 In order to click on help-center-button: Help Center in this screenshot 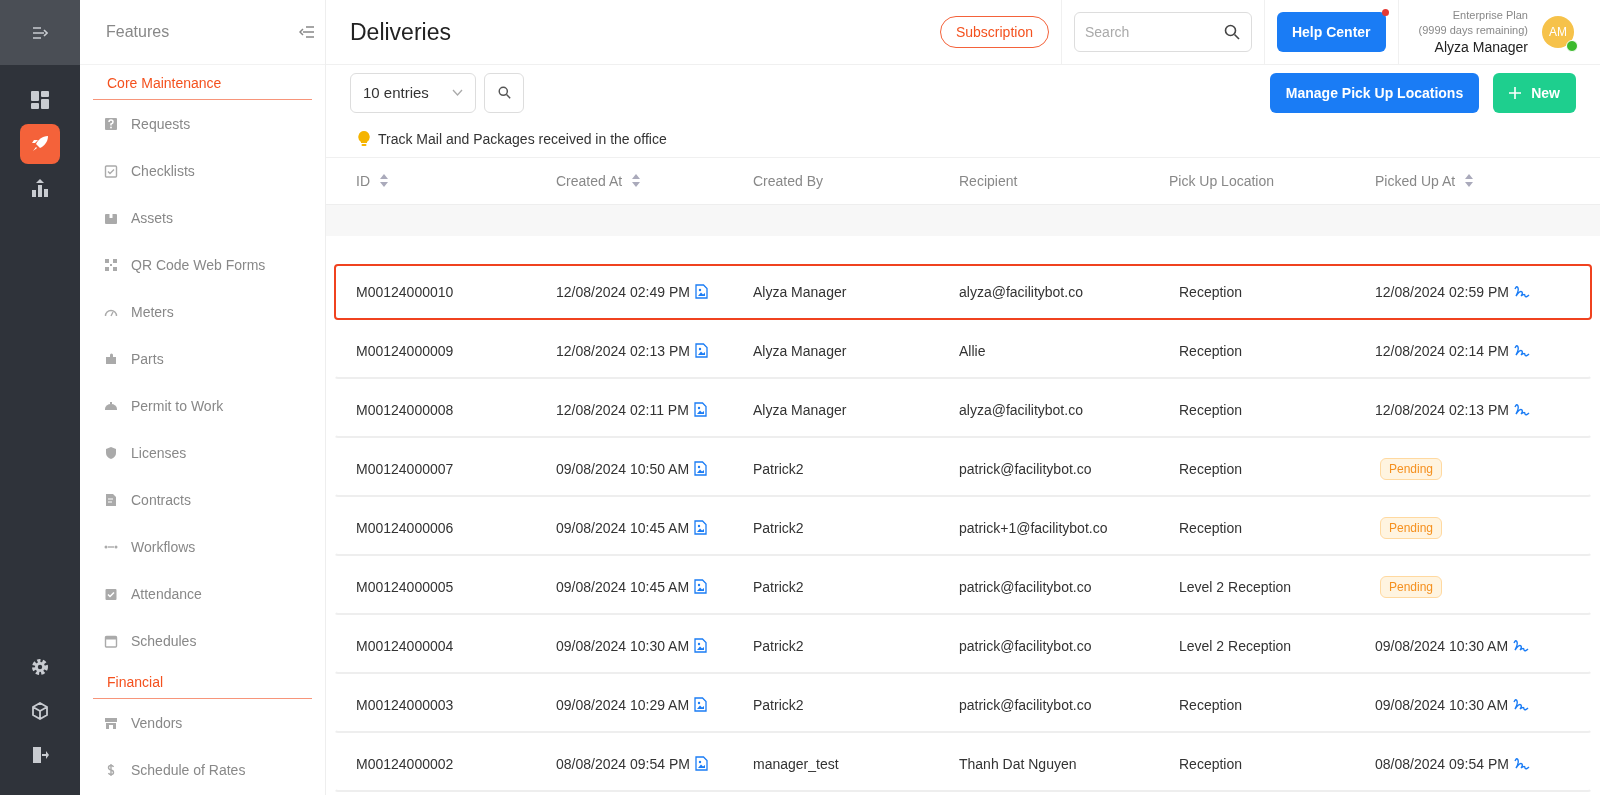, I will do `click(1331, 32)`.